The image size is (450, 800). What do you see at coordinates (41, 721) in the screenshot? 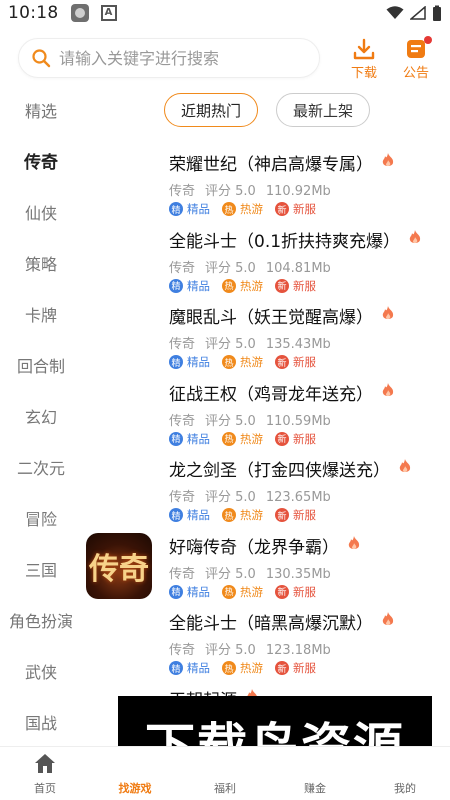
I see `sidebar-item: 国战` at bounding box center [41, 721].